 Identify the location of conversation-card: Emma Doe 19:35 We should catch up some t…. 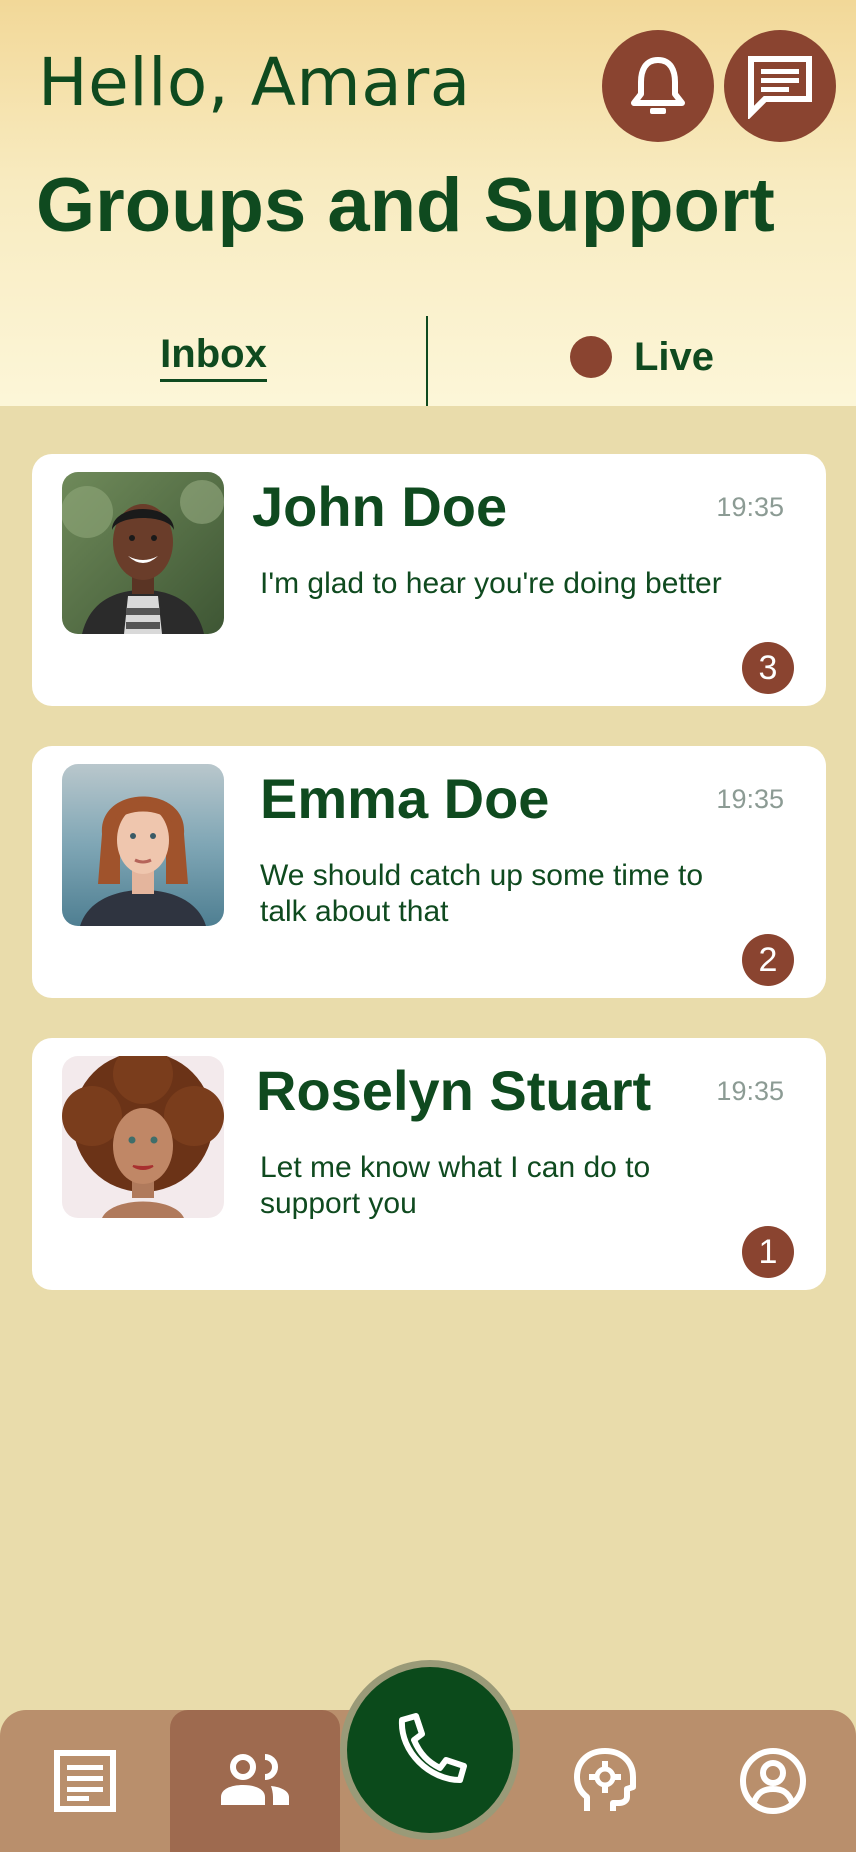
(429, 872).